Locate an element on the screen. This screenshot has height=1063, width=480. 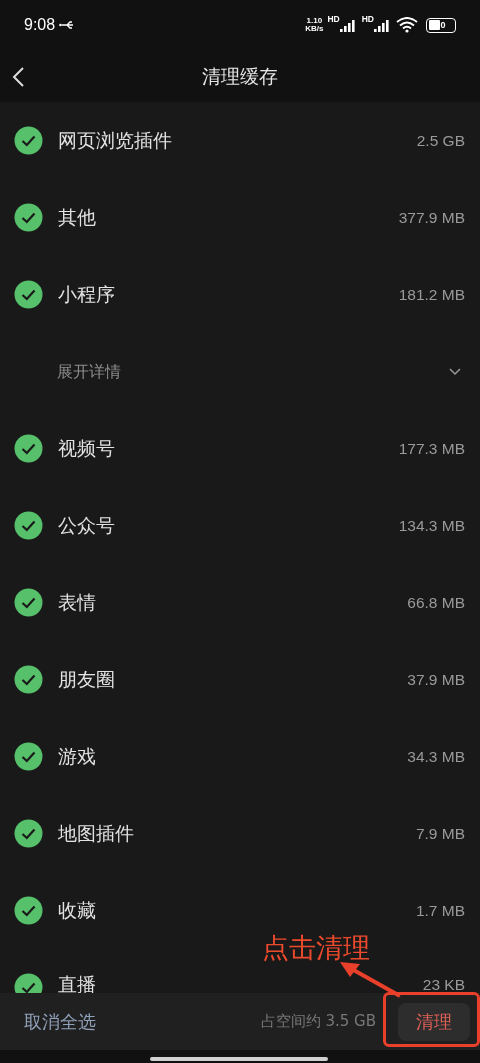
item-size: 134.3 MB is located at coordinates (431, 525).